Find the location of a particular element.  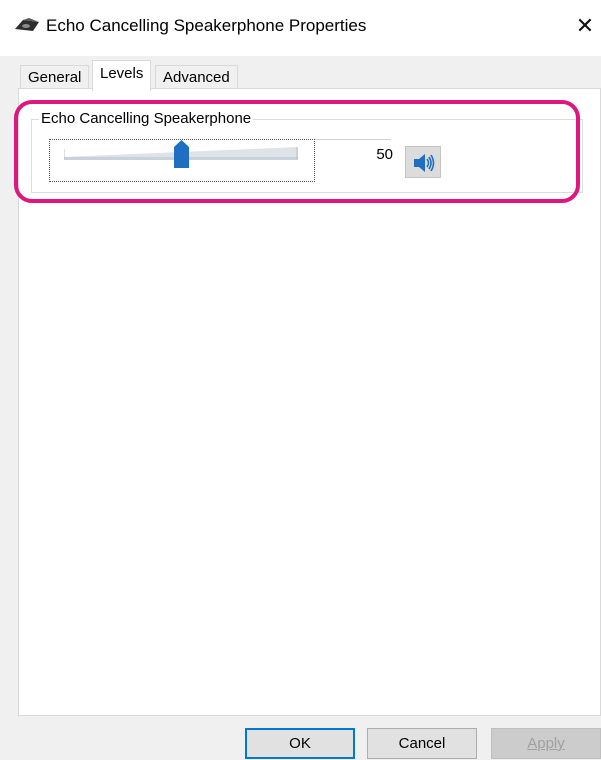

tab-advanced: Advanced is located at coordinates (196, 77).